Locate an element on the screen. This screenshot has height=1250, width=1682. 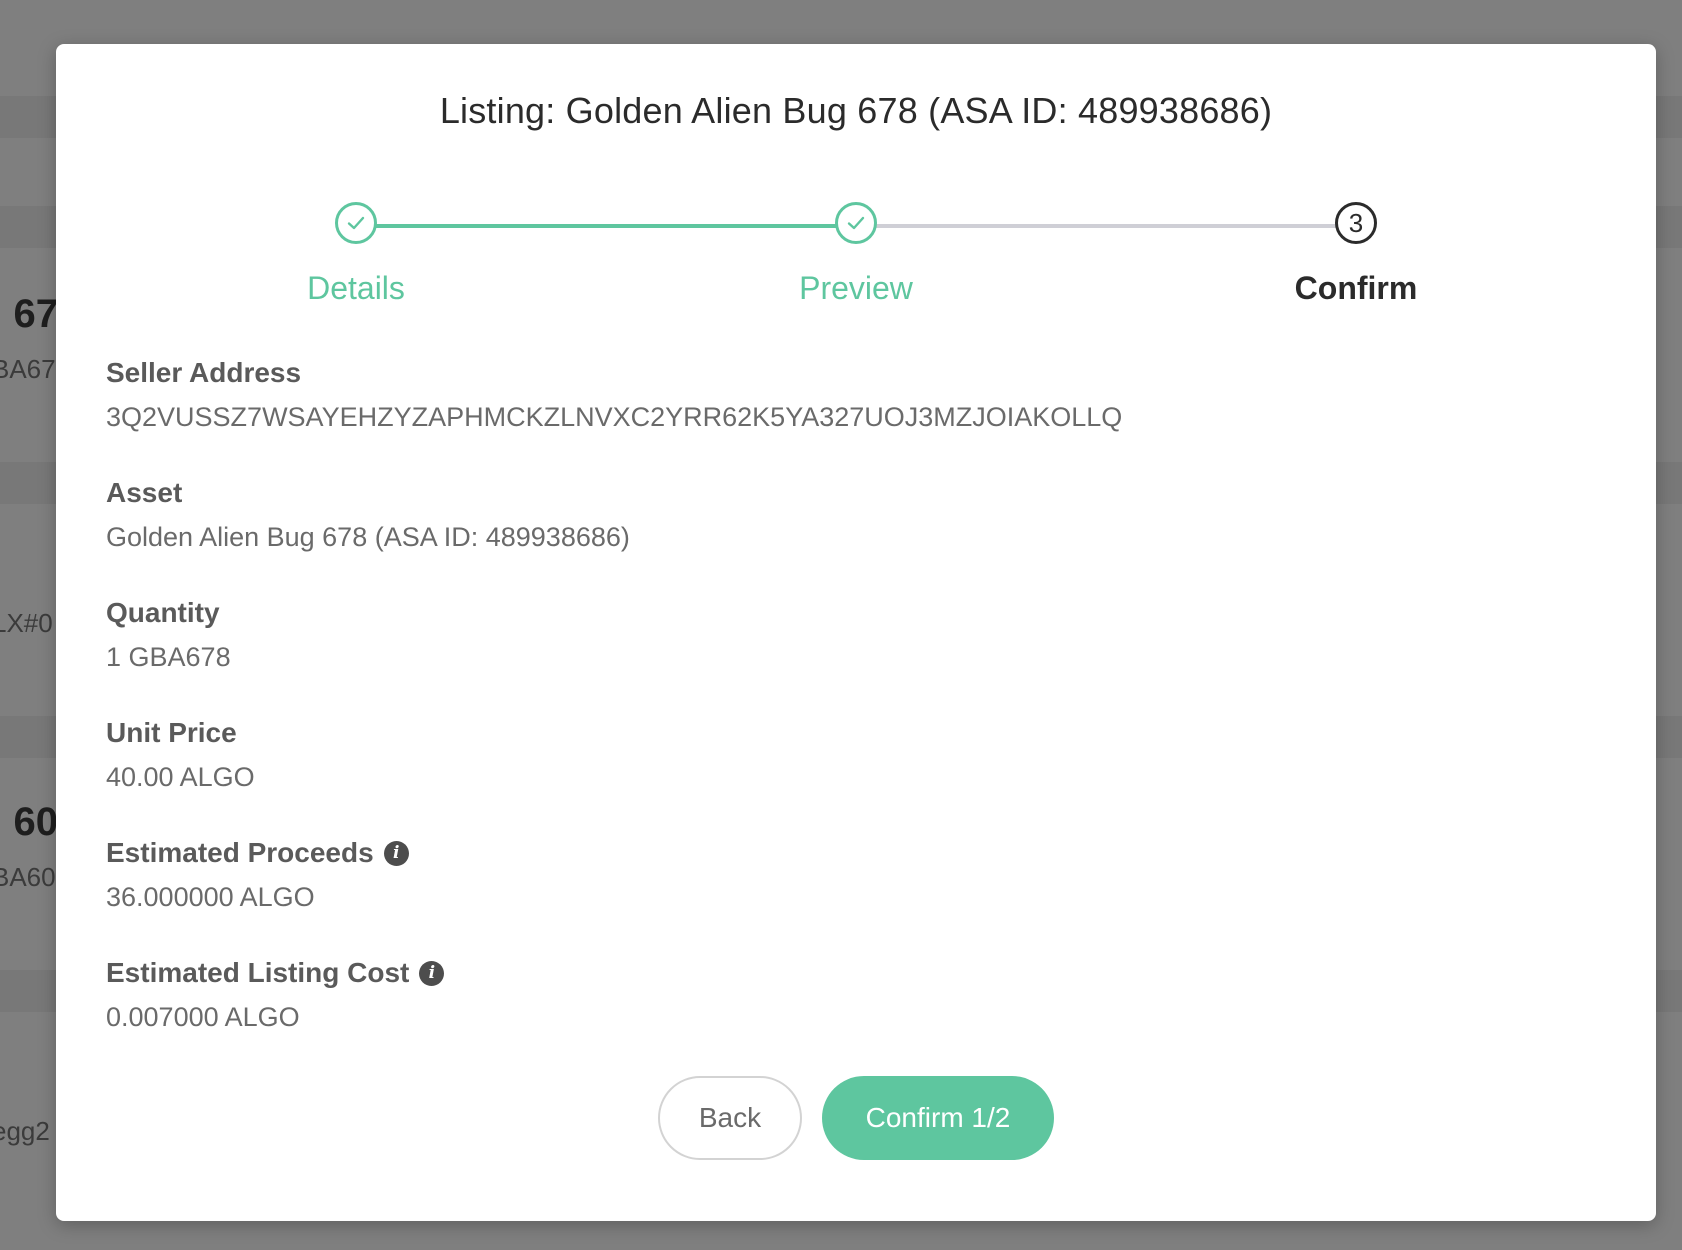
field-label: Quantity is located at coordinates (163, 612).